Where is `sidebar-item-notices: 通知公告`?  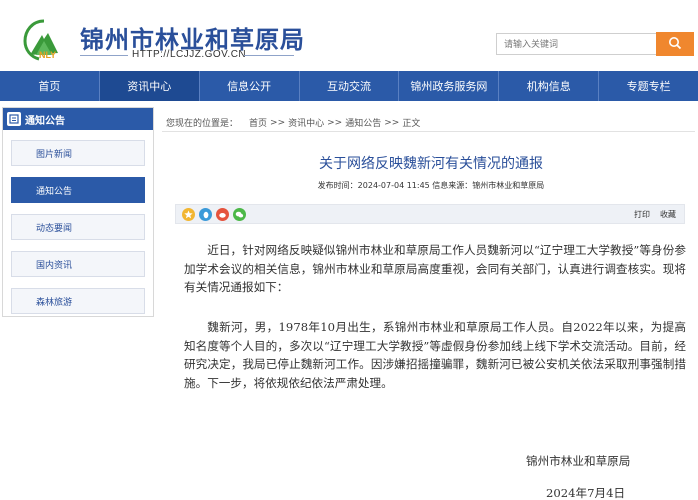
sidebar-item-notices: 通知公告 is located at coordinates (78, 190).